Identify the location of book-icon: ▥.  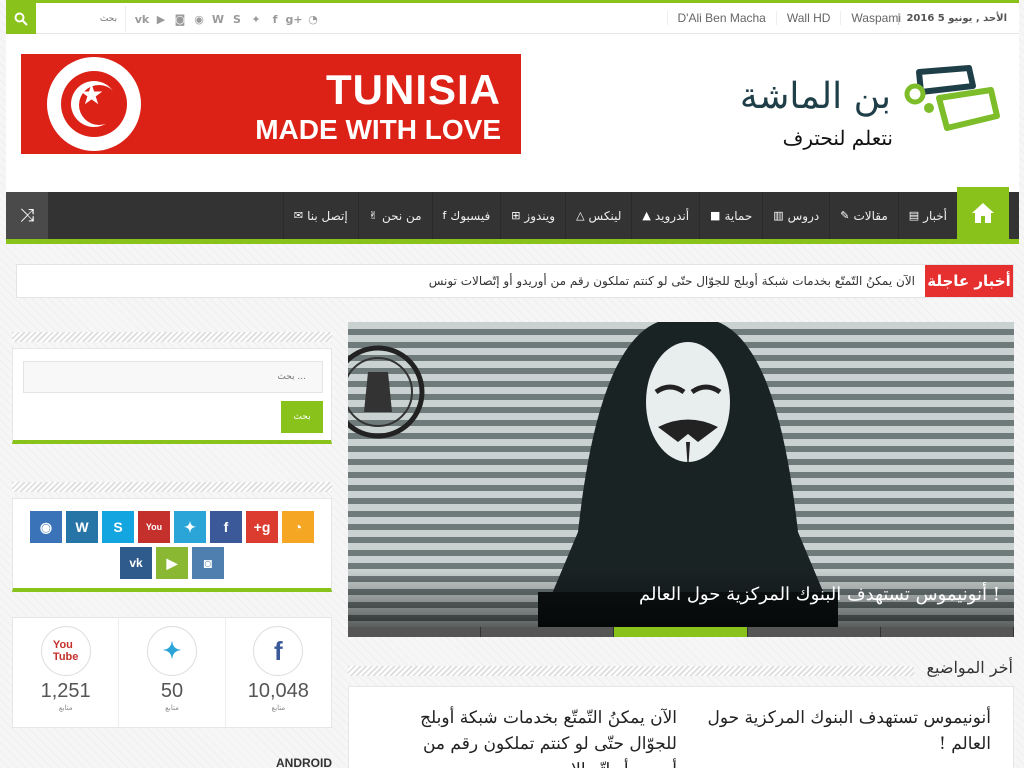
(778, 215).